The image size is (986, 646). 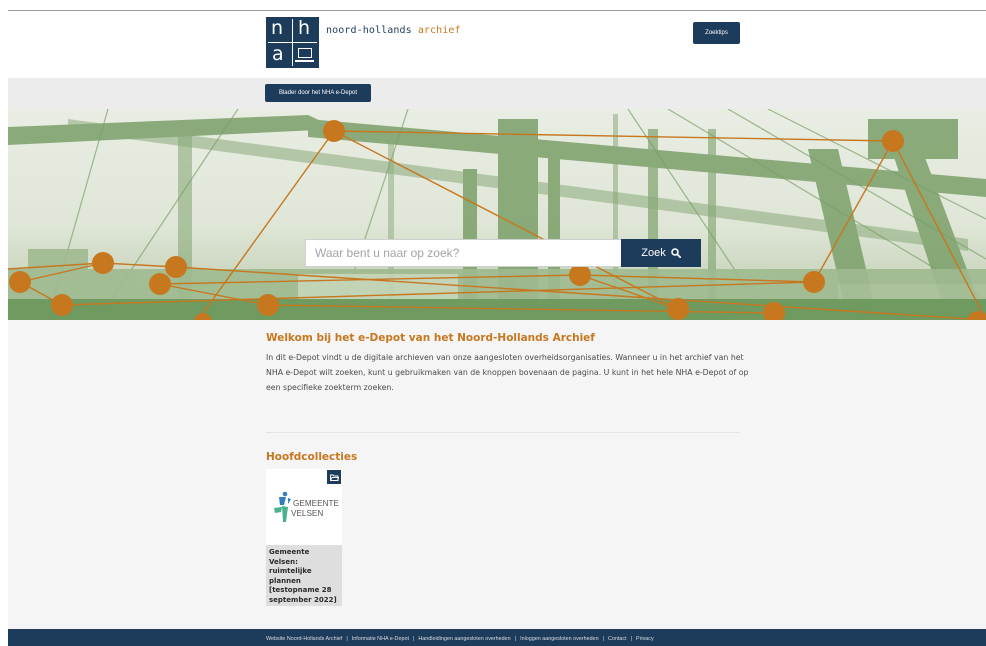 I want to click on footer-link-informatie: Informatie NHA e-Depot, so click(x=380, y=639).